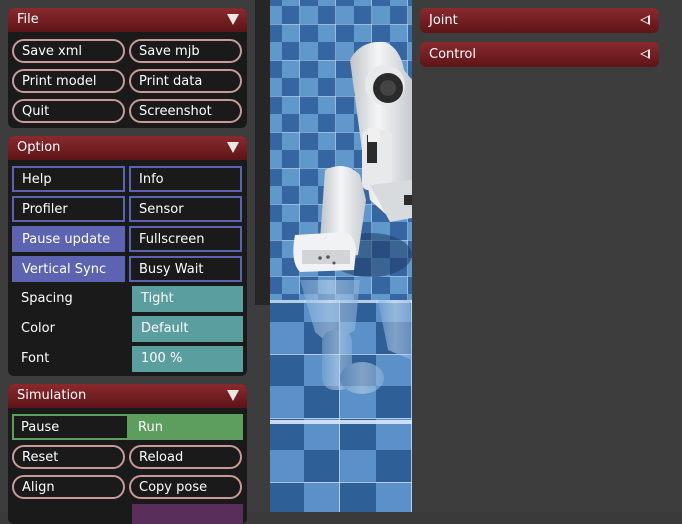 This screenshot has height=524, width=682. Describe the element at coordinates (28, 19) in the screenshot. I see `file-panel-title: File` at that location.